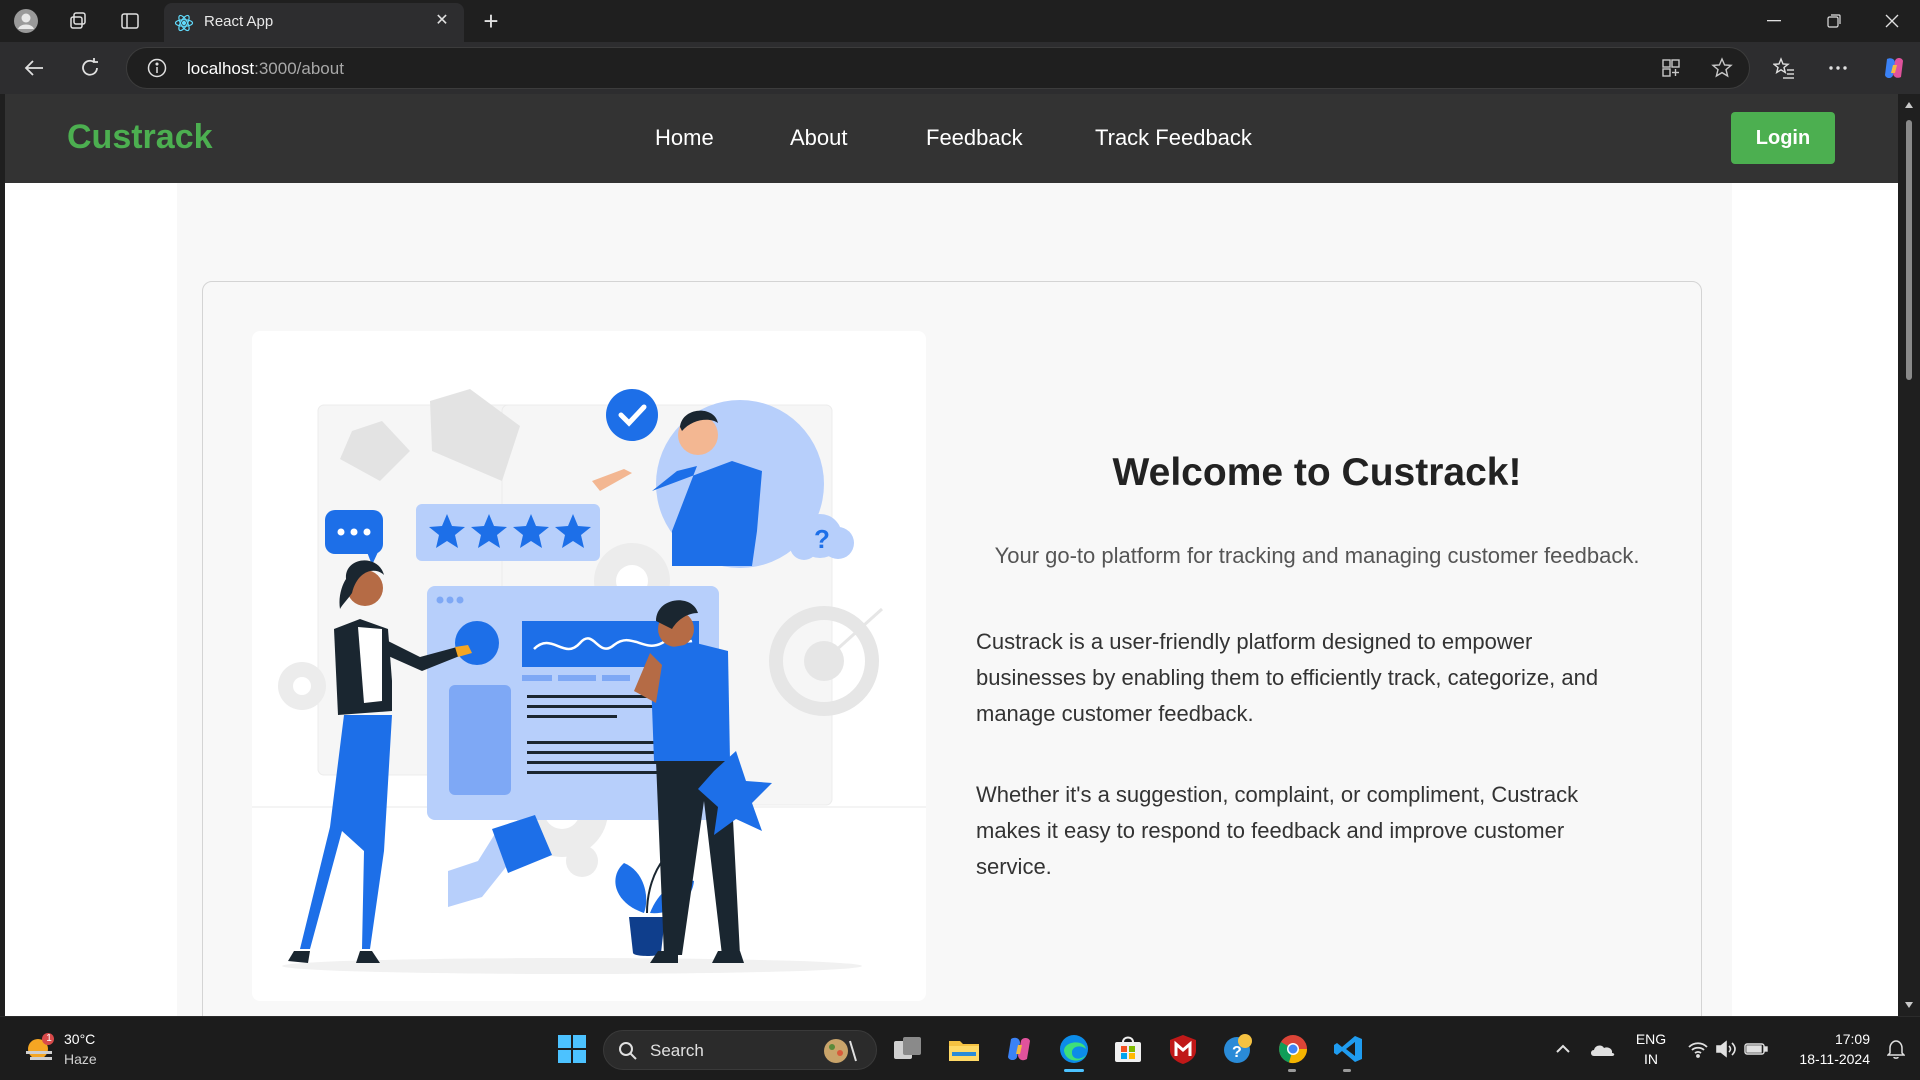 Image resolution: width=1920 pixels, height=1080 pixels. Describe the element at coordinates (964, 1049) in the screenshot. I see `file-explorer-icon` at that location.